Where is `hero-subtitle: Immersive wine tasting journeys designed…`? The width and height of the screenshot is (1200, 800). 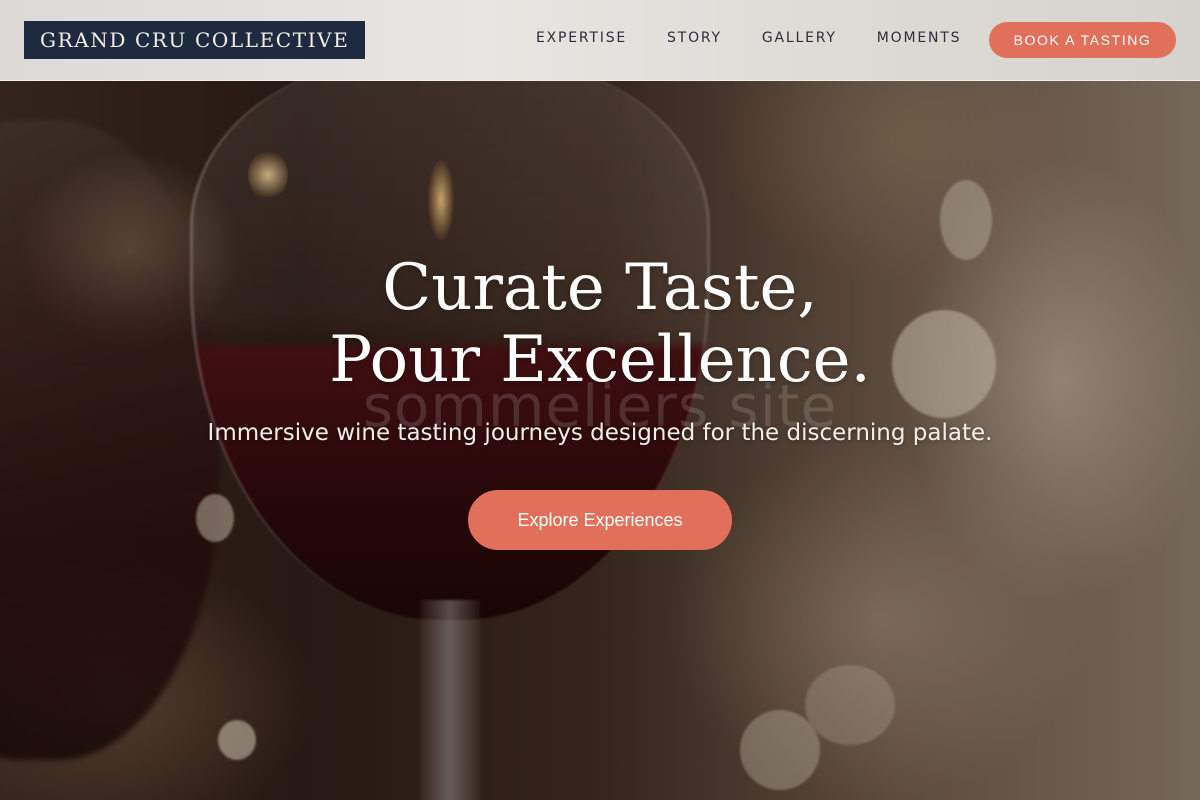
hero-subtitle: Immersive wine tasting journeys designed… is located at coordinates (600, 433).